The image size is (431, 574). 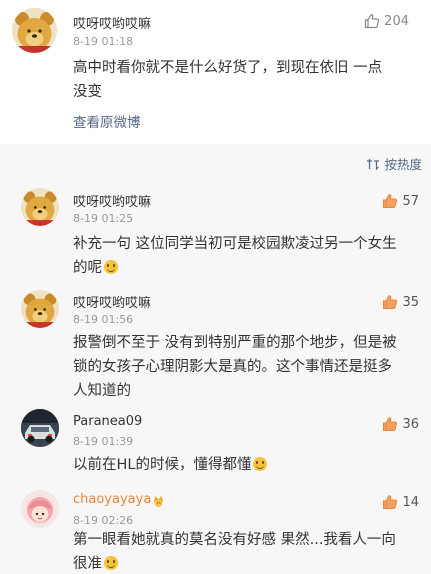 What do you see at coordinates (260, 464) in the screenshot?
I see `laugh-emoji-icon` at bounding box center [260, 464].